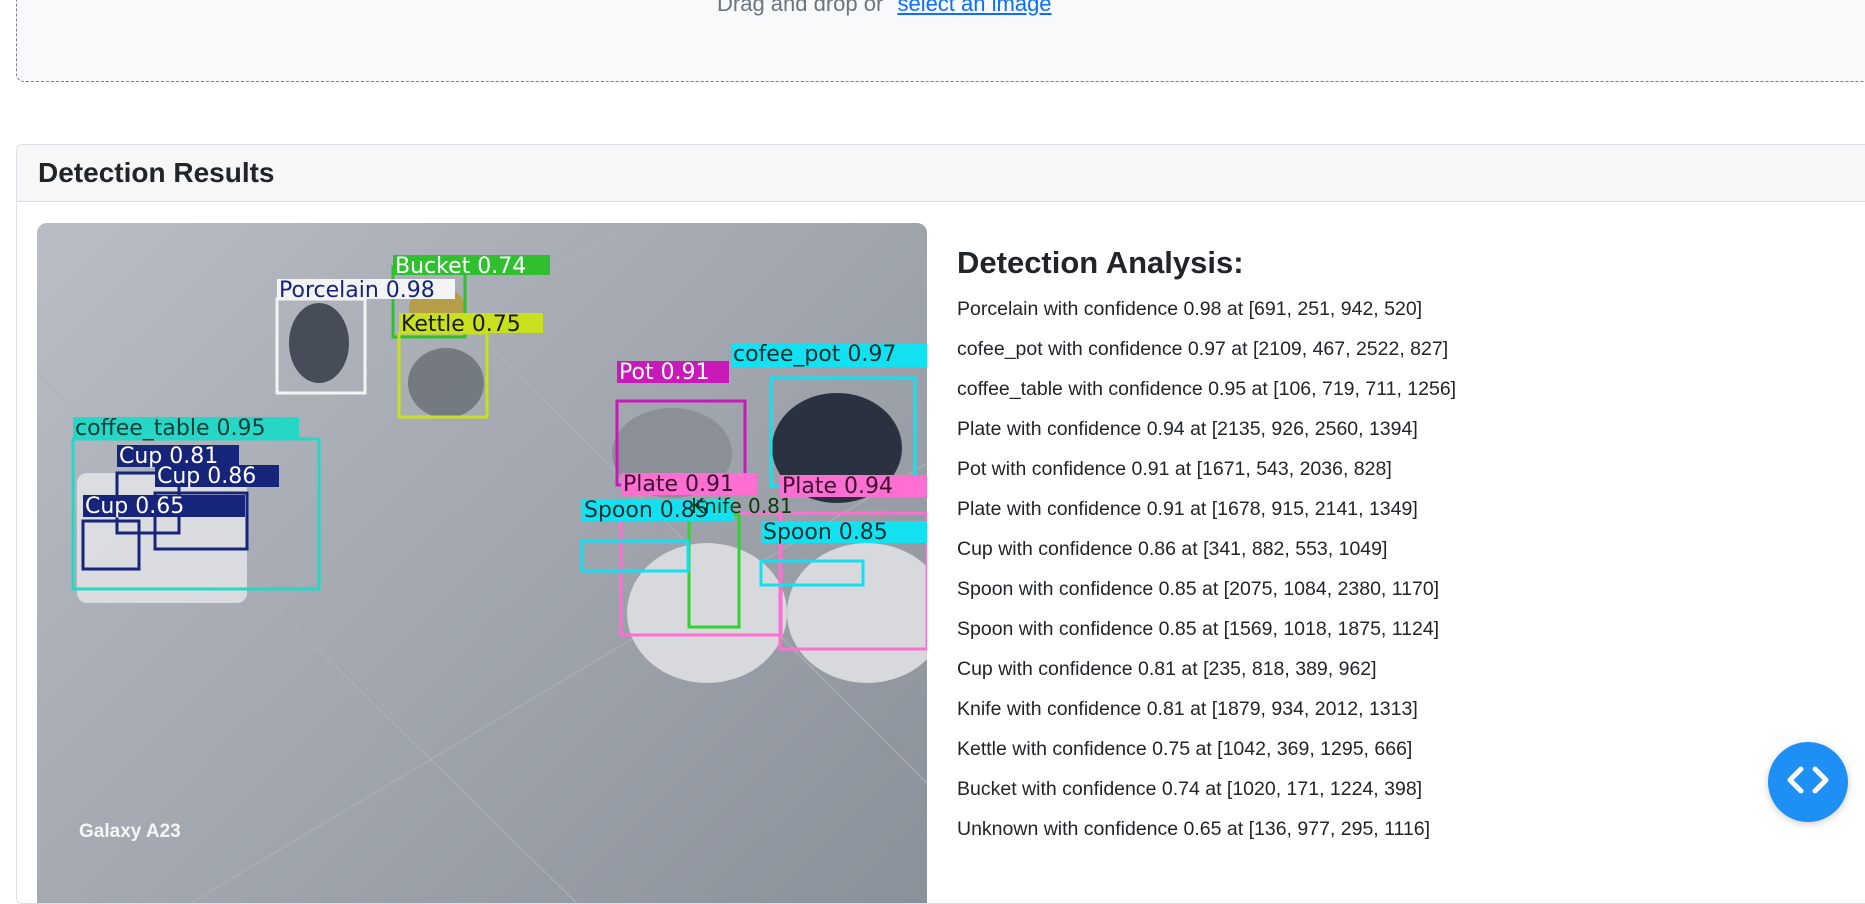 The height and width of the screenshot is (904, 1865). What do you see at coordinates (646, 510) in the screenshot?
I see `label-spoon-1: Spoon 0.85` at bounding box center [646, 510].